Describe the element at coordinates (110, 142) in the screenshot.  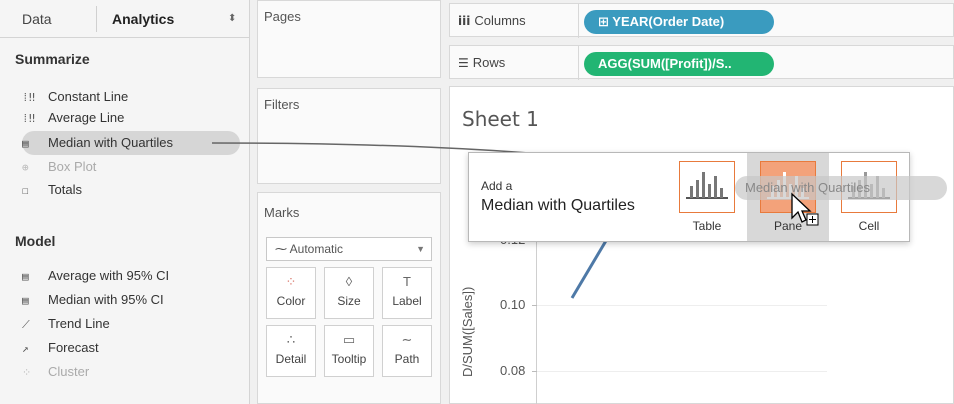
I see `analytics-item-label: Median with Quartiles` at that location.